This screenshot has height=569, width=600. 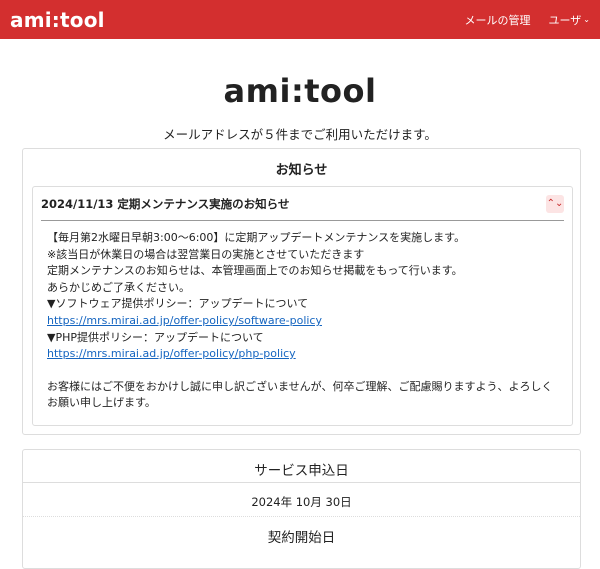 What do you see at coordinates (565, 20) in the screenshot?
I see `nav-user-label: ユーザ` at bounding box center [565, 20].